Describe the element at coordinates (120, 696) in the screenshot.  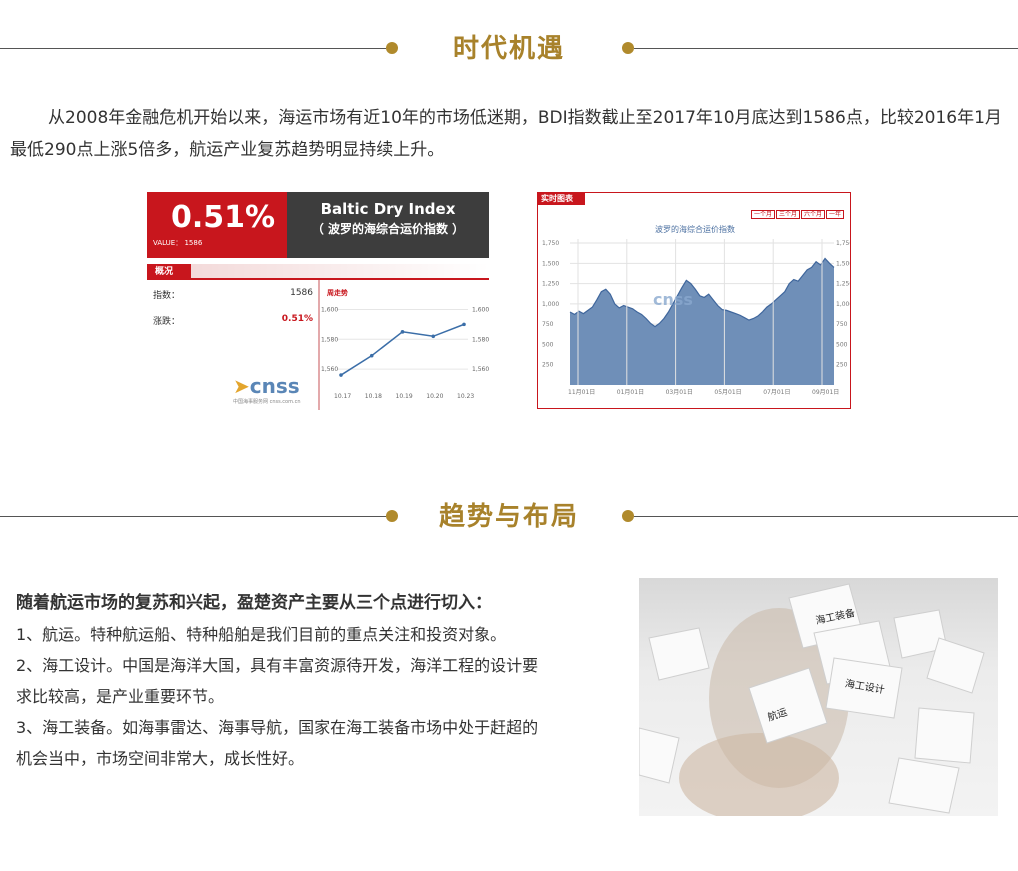
I see `strategy-item-2b: 求比较高，是产业重要环节。` at that location.